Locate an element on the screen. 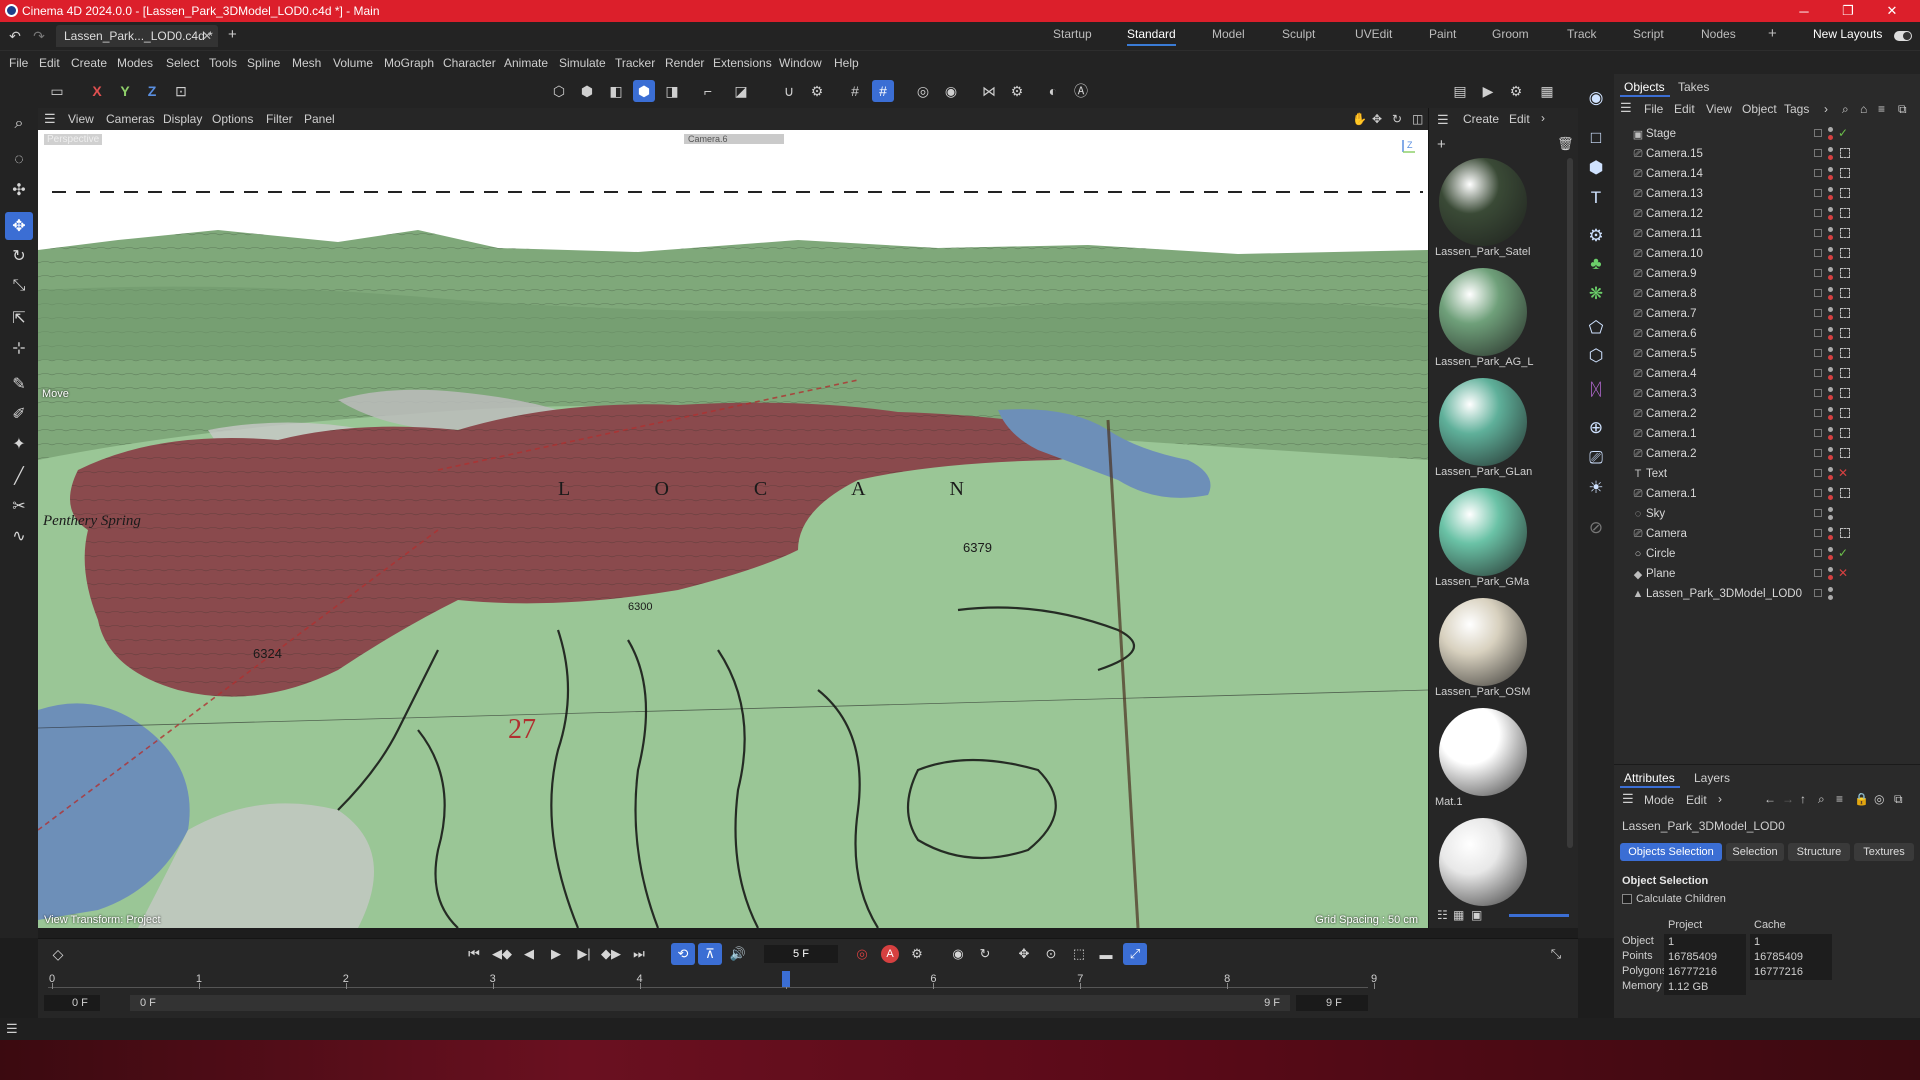 Image resolution: width=1920 pixels, height=1080 pixels. menu-character: Character is located at coordinates (469, 63).